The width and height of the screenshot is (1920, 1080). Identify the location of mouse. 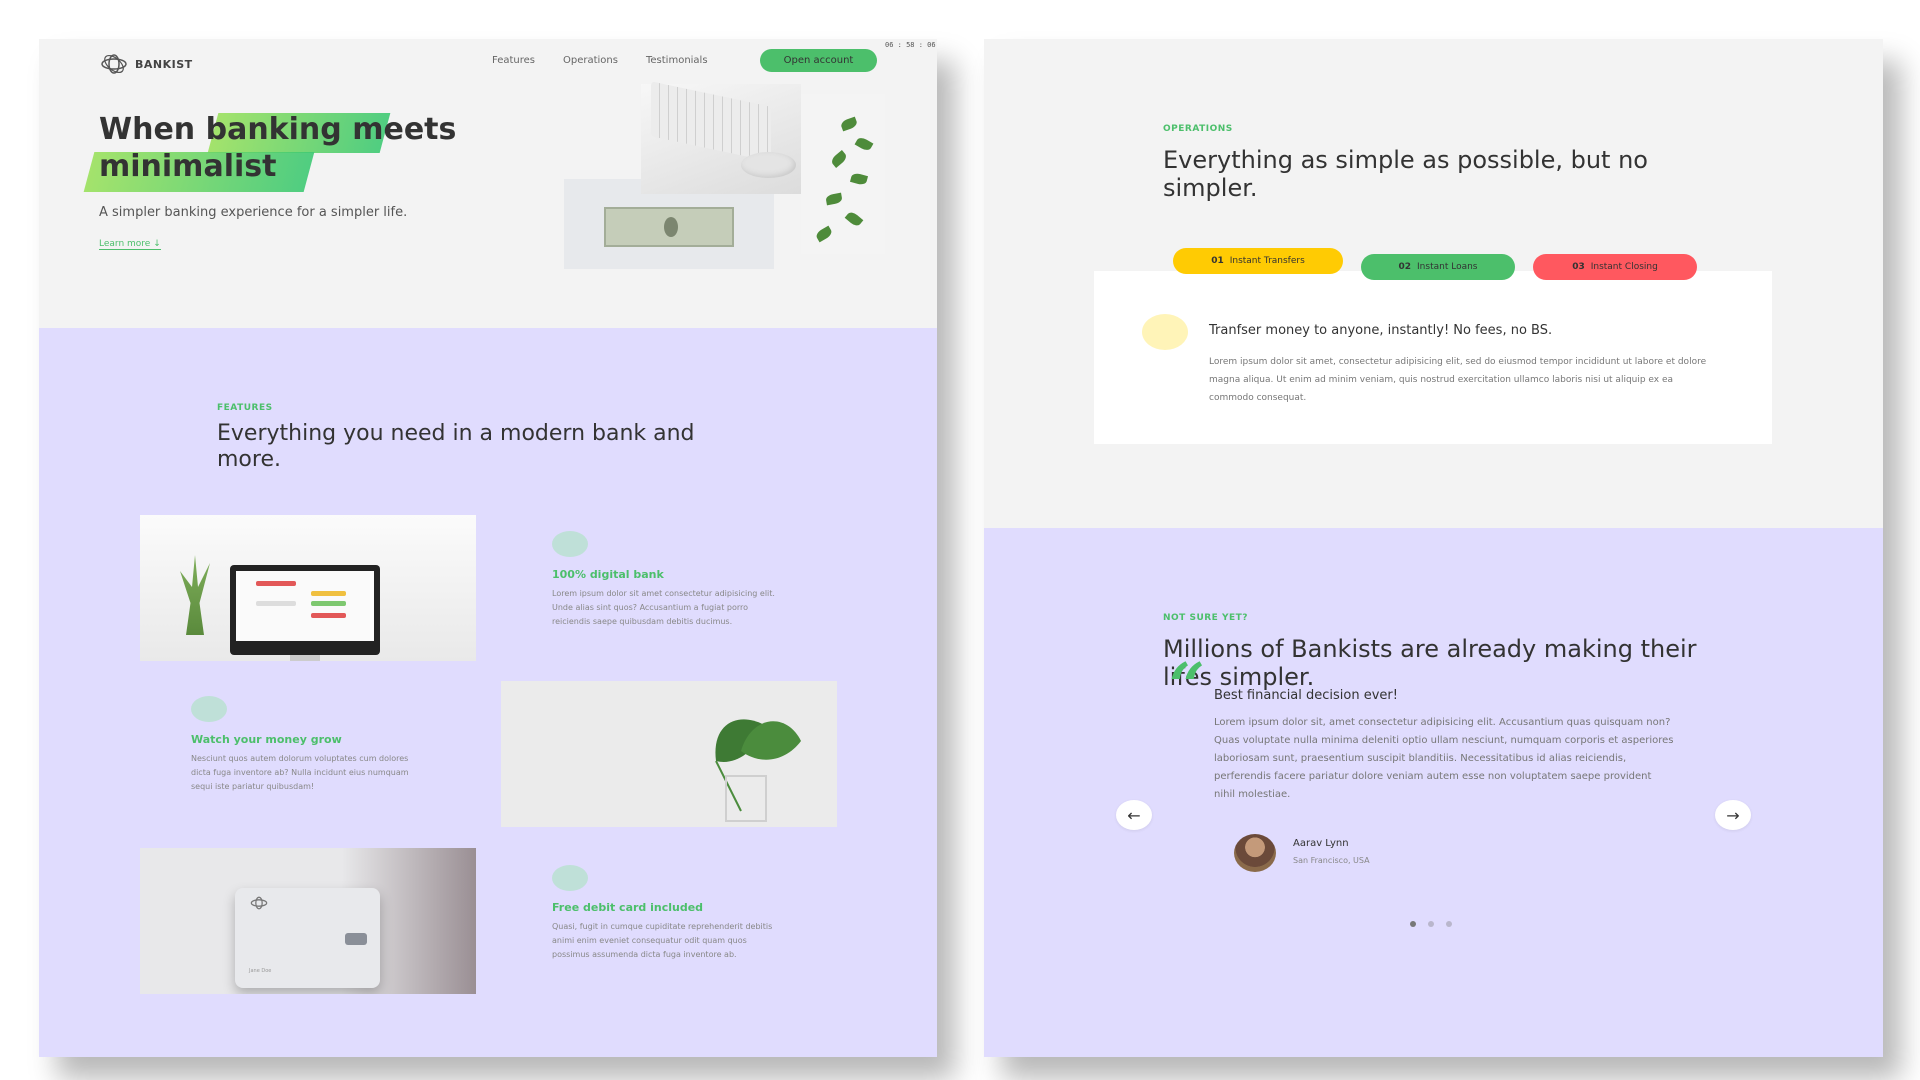
(768, 165).